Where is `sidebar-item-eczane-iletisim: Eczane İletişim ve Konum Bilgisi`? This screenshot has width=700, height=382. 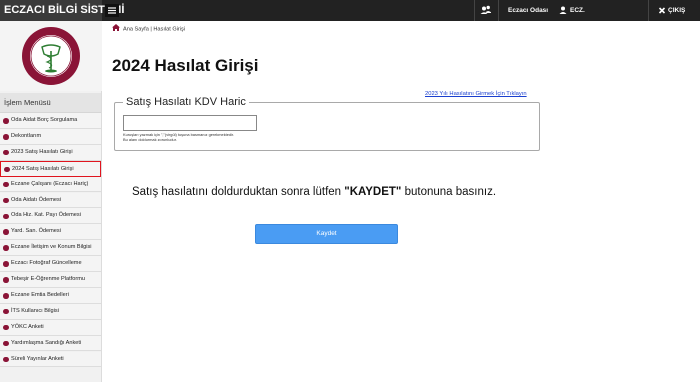 sidebar-item-eczane-iletisim: Eczane İletişim ve Konum Bilgisi is located at coordinates (50, 248).